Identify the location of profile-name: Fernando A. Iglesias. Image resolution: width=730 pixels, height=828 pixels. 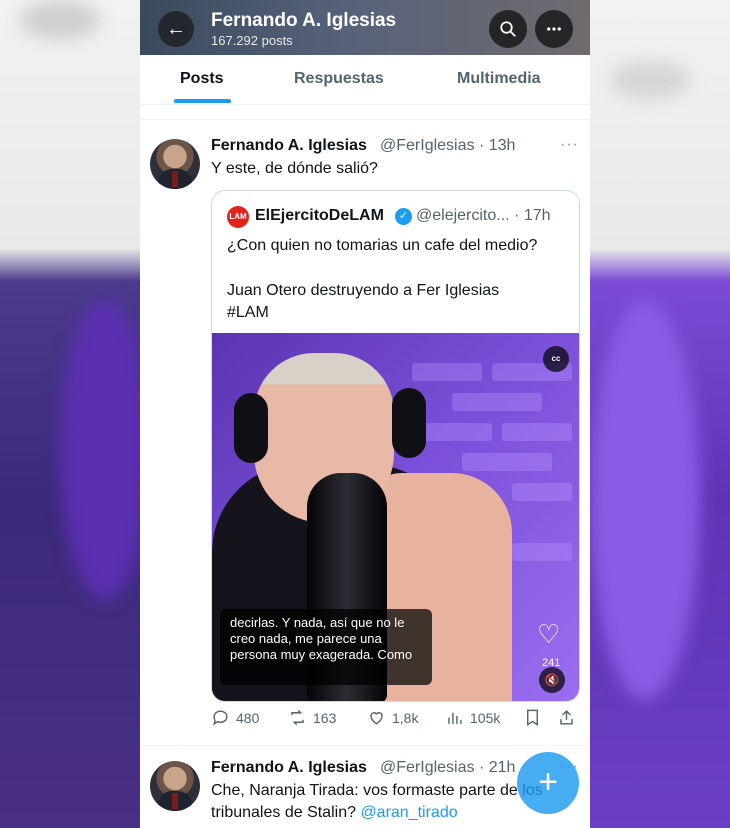
(304, 20).